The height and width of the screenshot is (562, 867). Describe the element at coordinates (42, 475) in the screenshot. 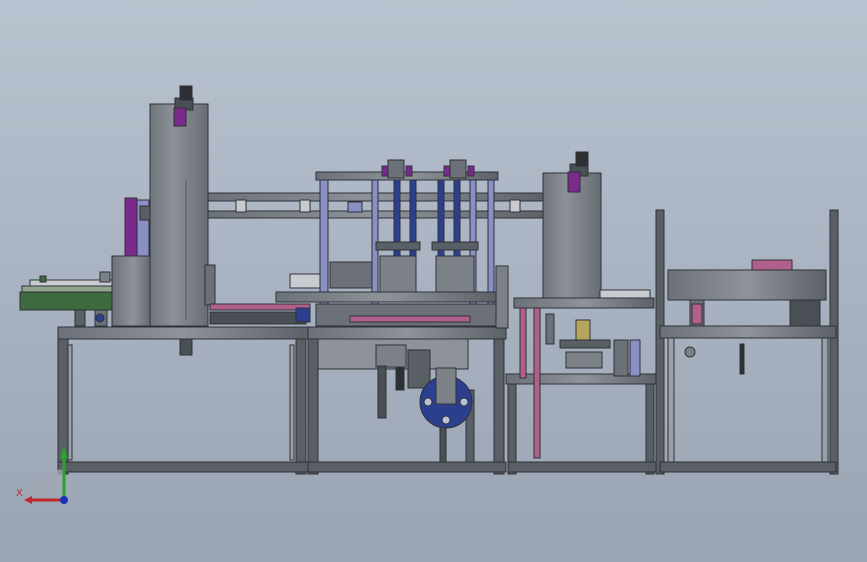

I see `coordinate-triad: Y X` at that location.